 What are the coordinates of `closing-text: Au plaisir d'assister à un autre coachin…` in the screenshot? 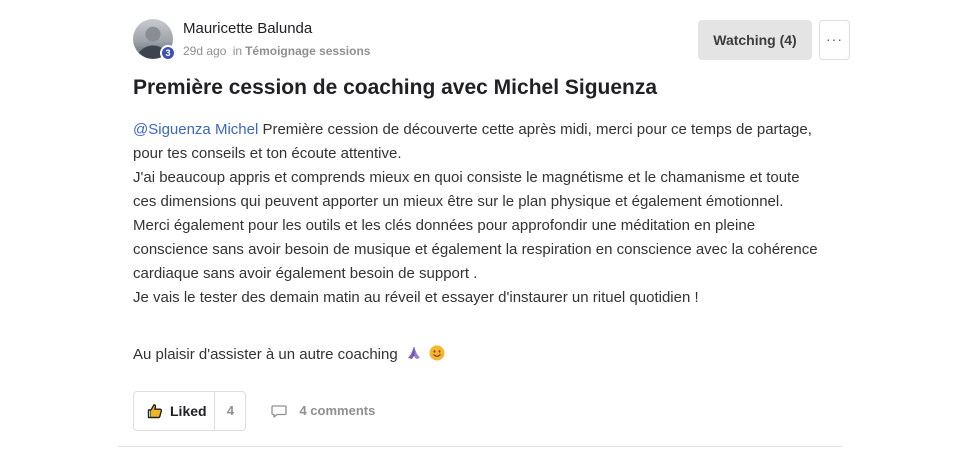 It's located at (265, 354).